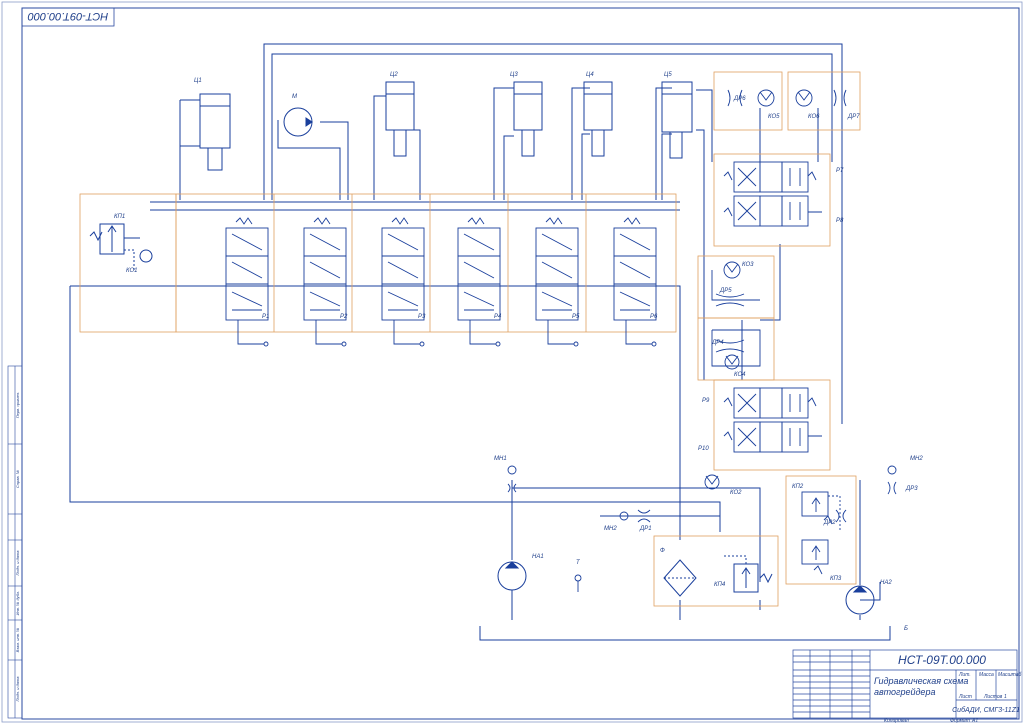 The height and width of the screenshot is (724, 1024). What do you see at coordinates (17, 563) in the screenshot?
I see `strip-text-3: Подп. и дата` at bounding box center [17, 563].